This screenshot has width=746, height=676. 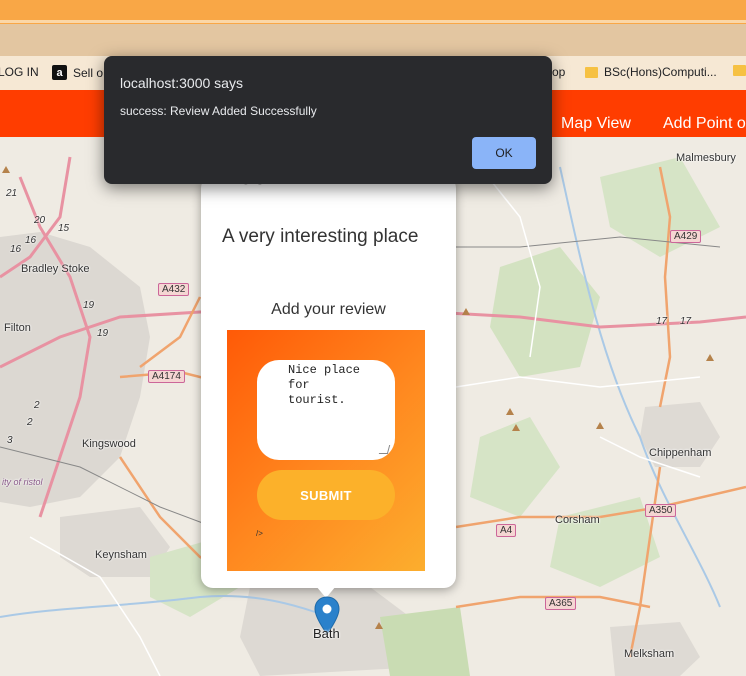 What do you see at coordinates (12, 193) in the screenshot?
I see `motorway-junction: 21` at bounding box center [12, 193].